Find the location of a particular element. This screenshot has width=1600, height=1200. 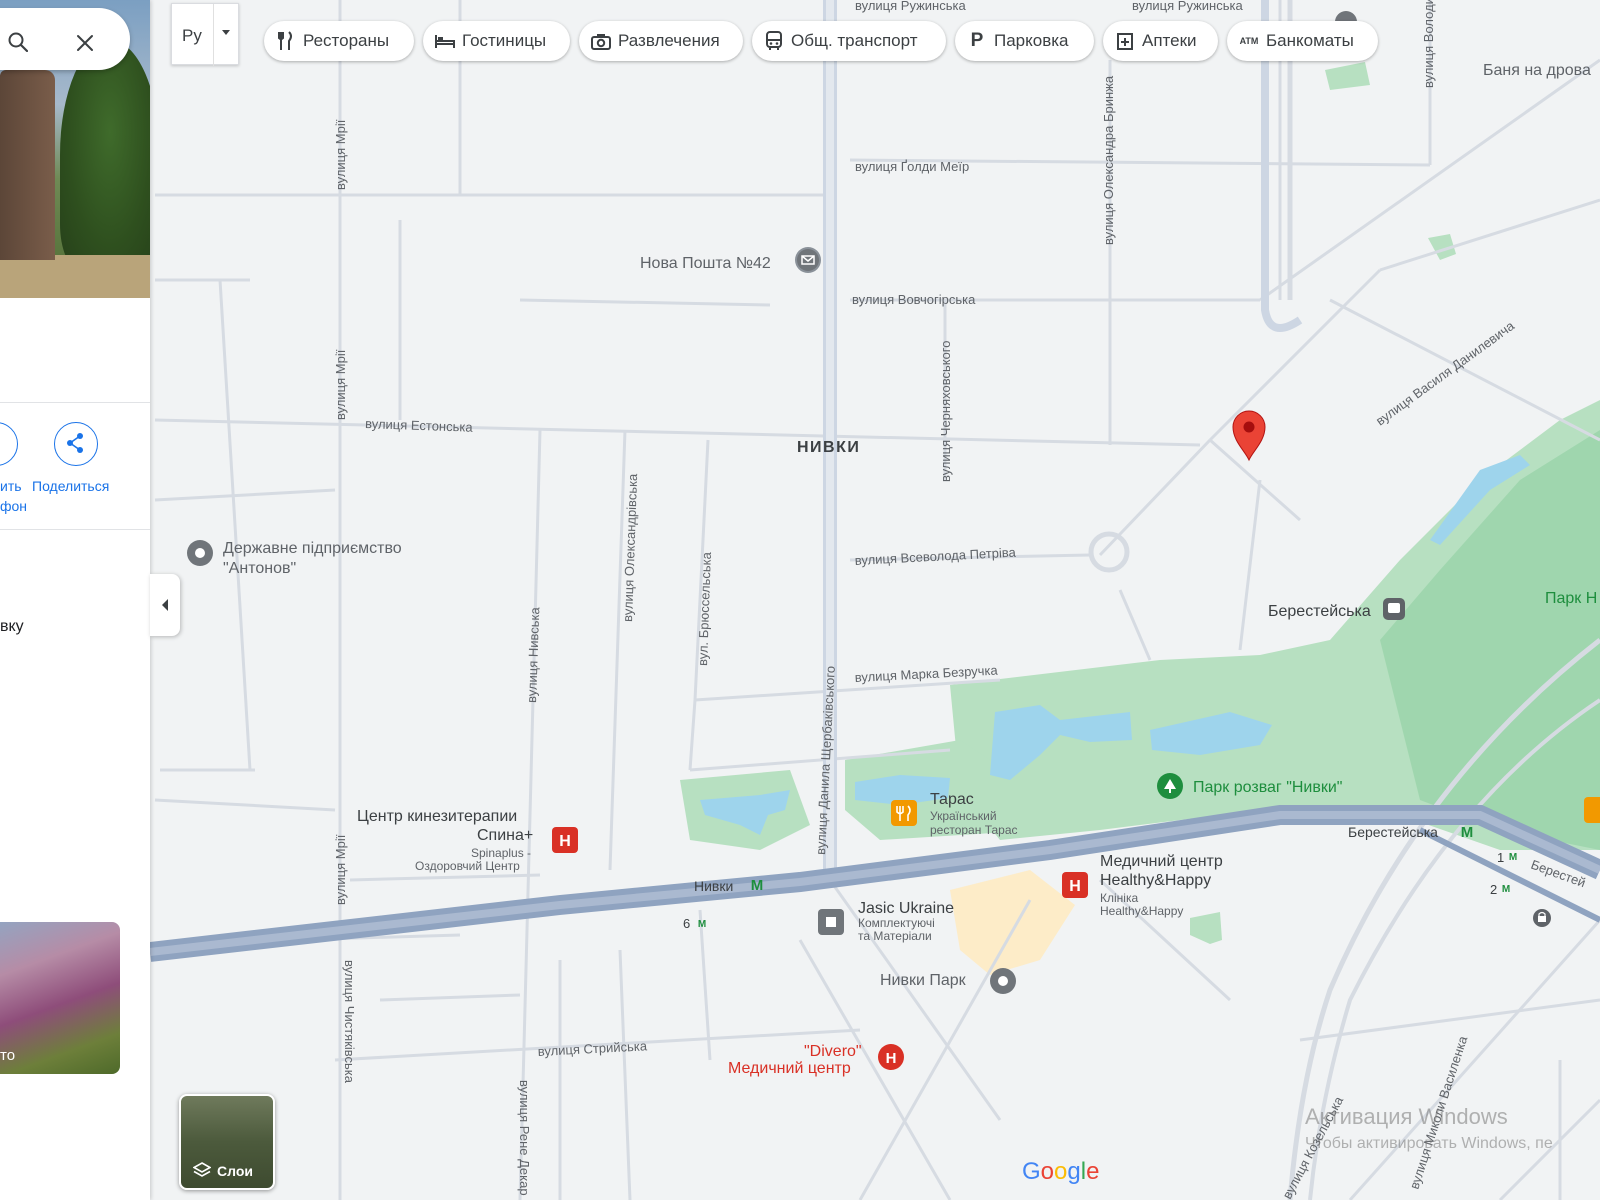

poi-label: Баня на дрова is located at coordinates (1537, 70).